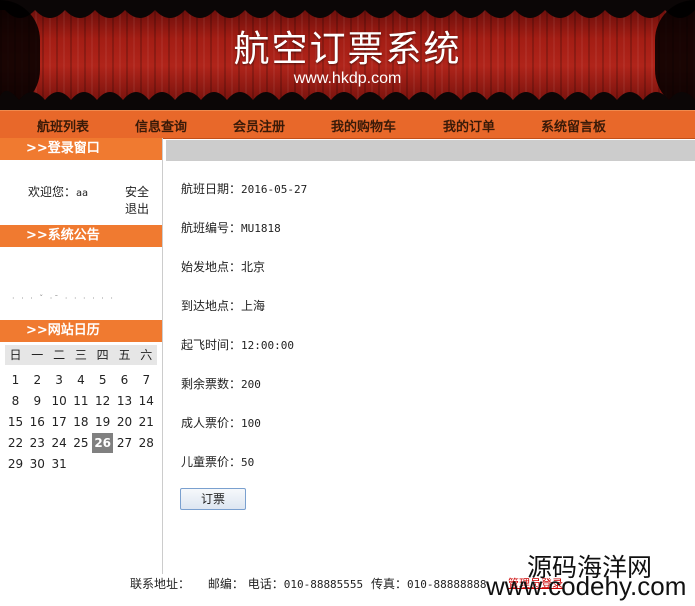 This screenshot has height=606, width=695. I want to click on destination-value: 上海, so click(253, 306).